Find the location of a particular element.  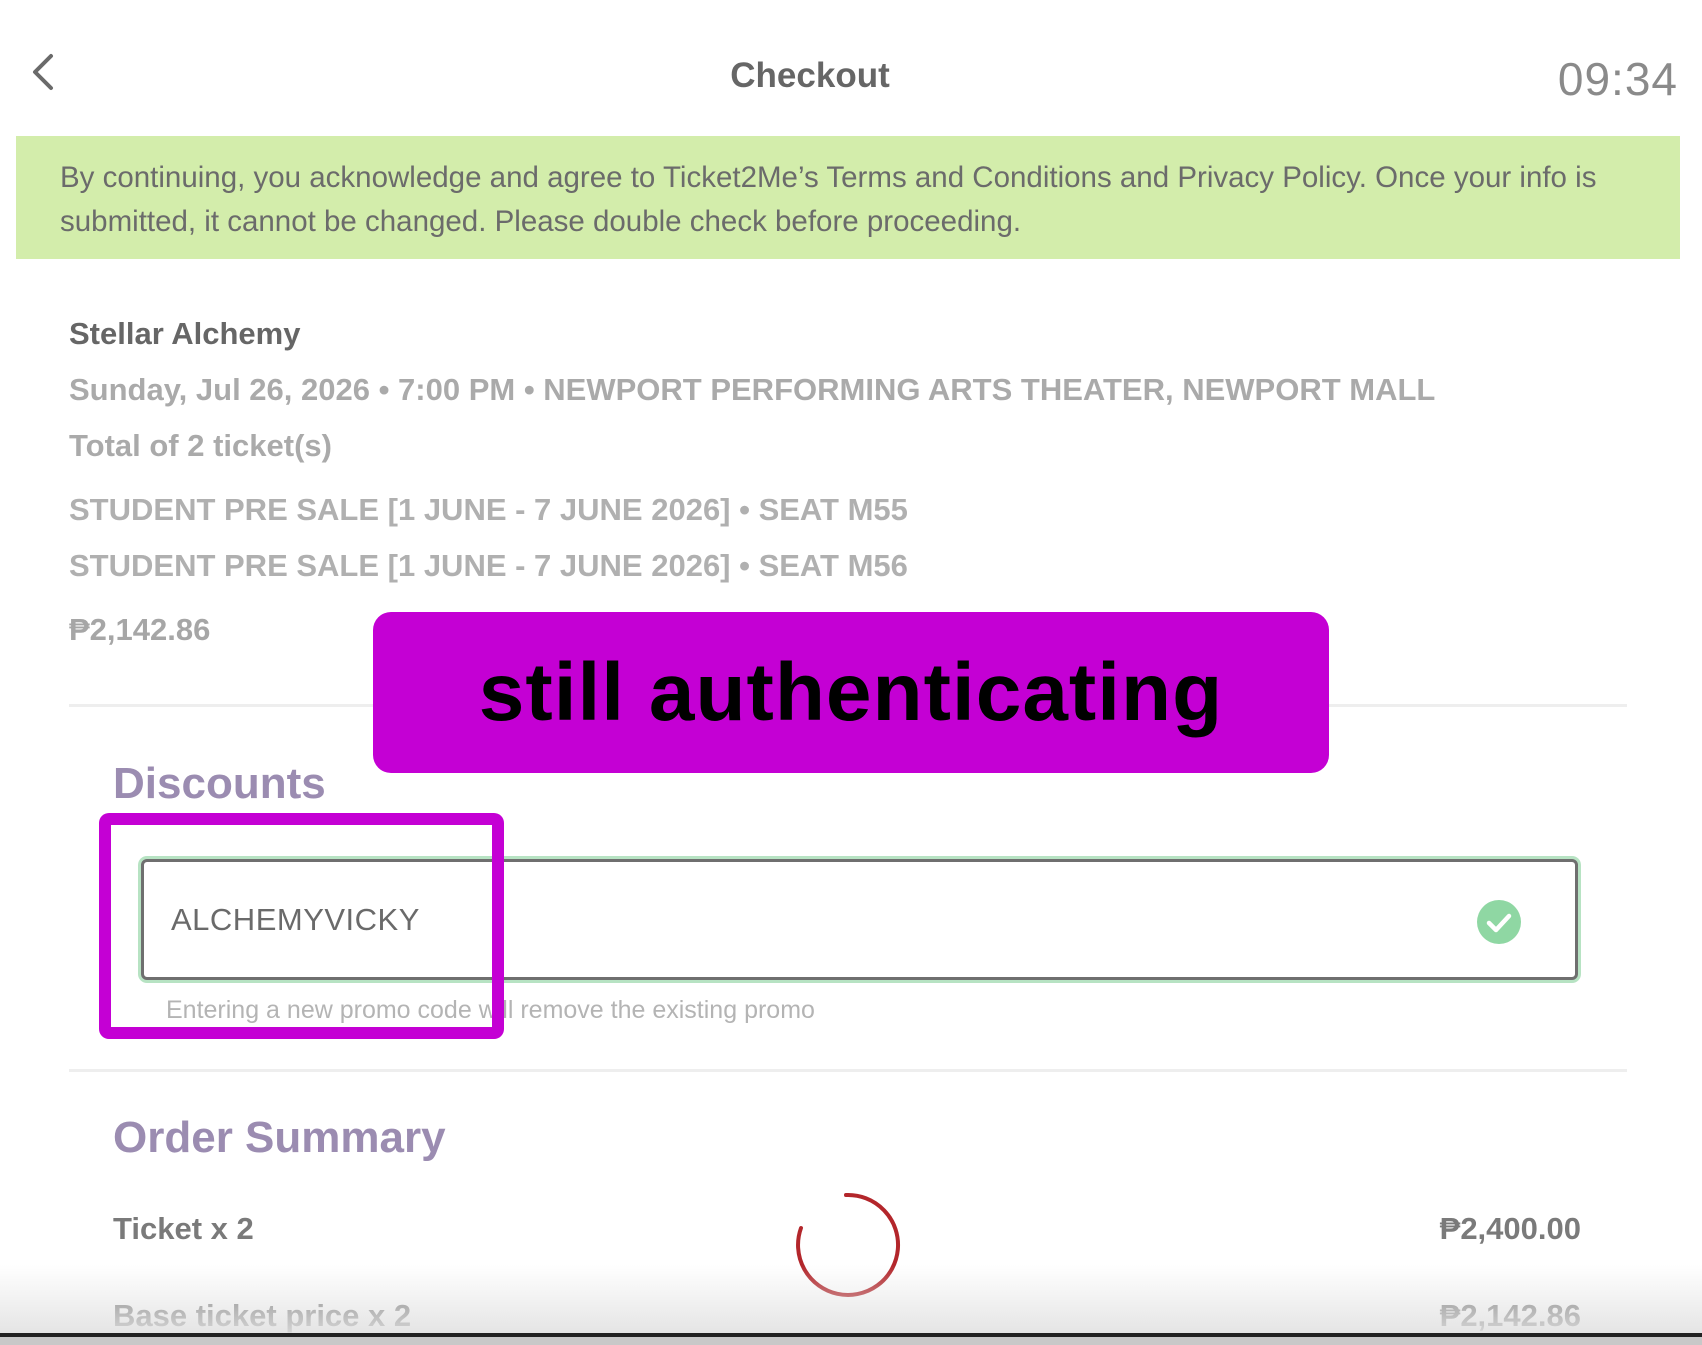

page-title: Checkout is located at coordinates (810, 75).